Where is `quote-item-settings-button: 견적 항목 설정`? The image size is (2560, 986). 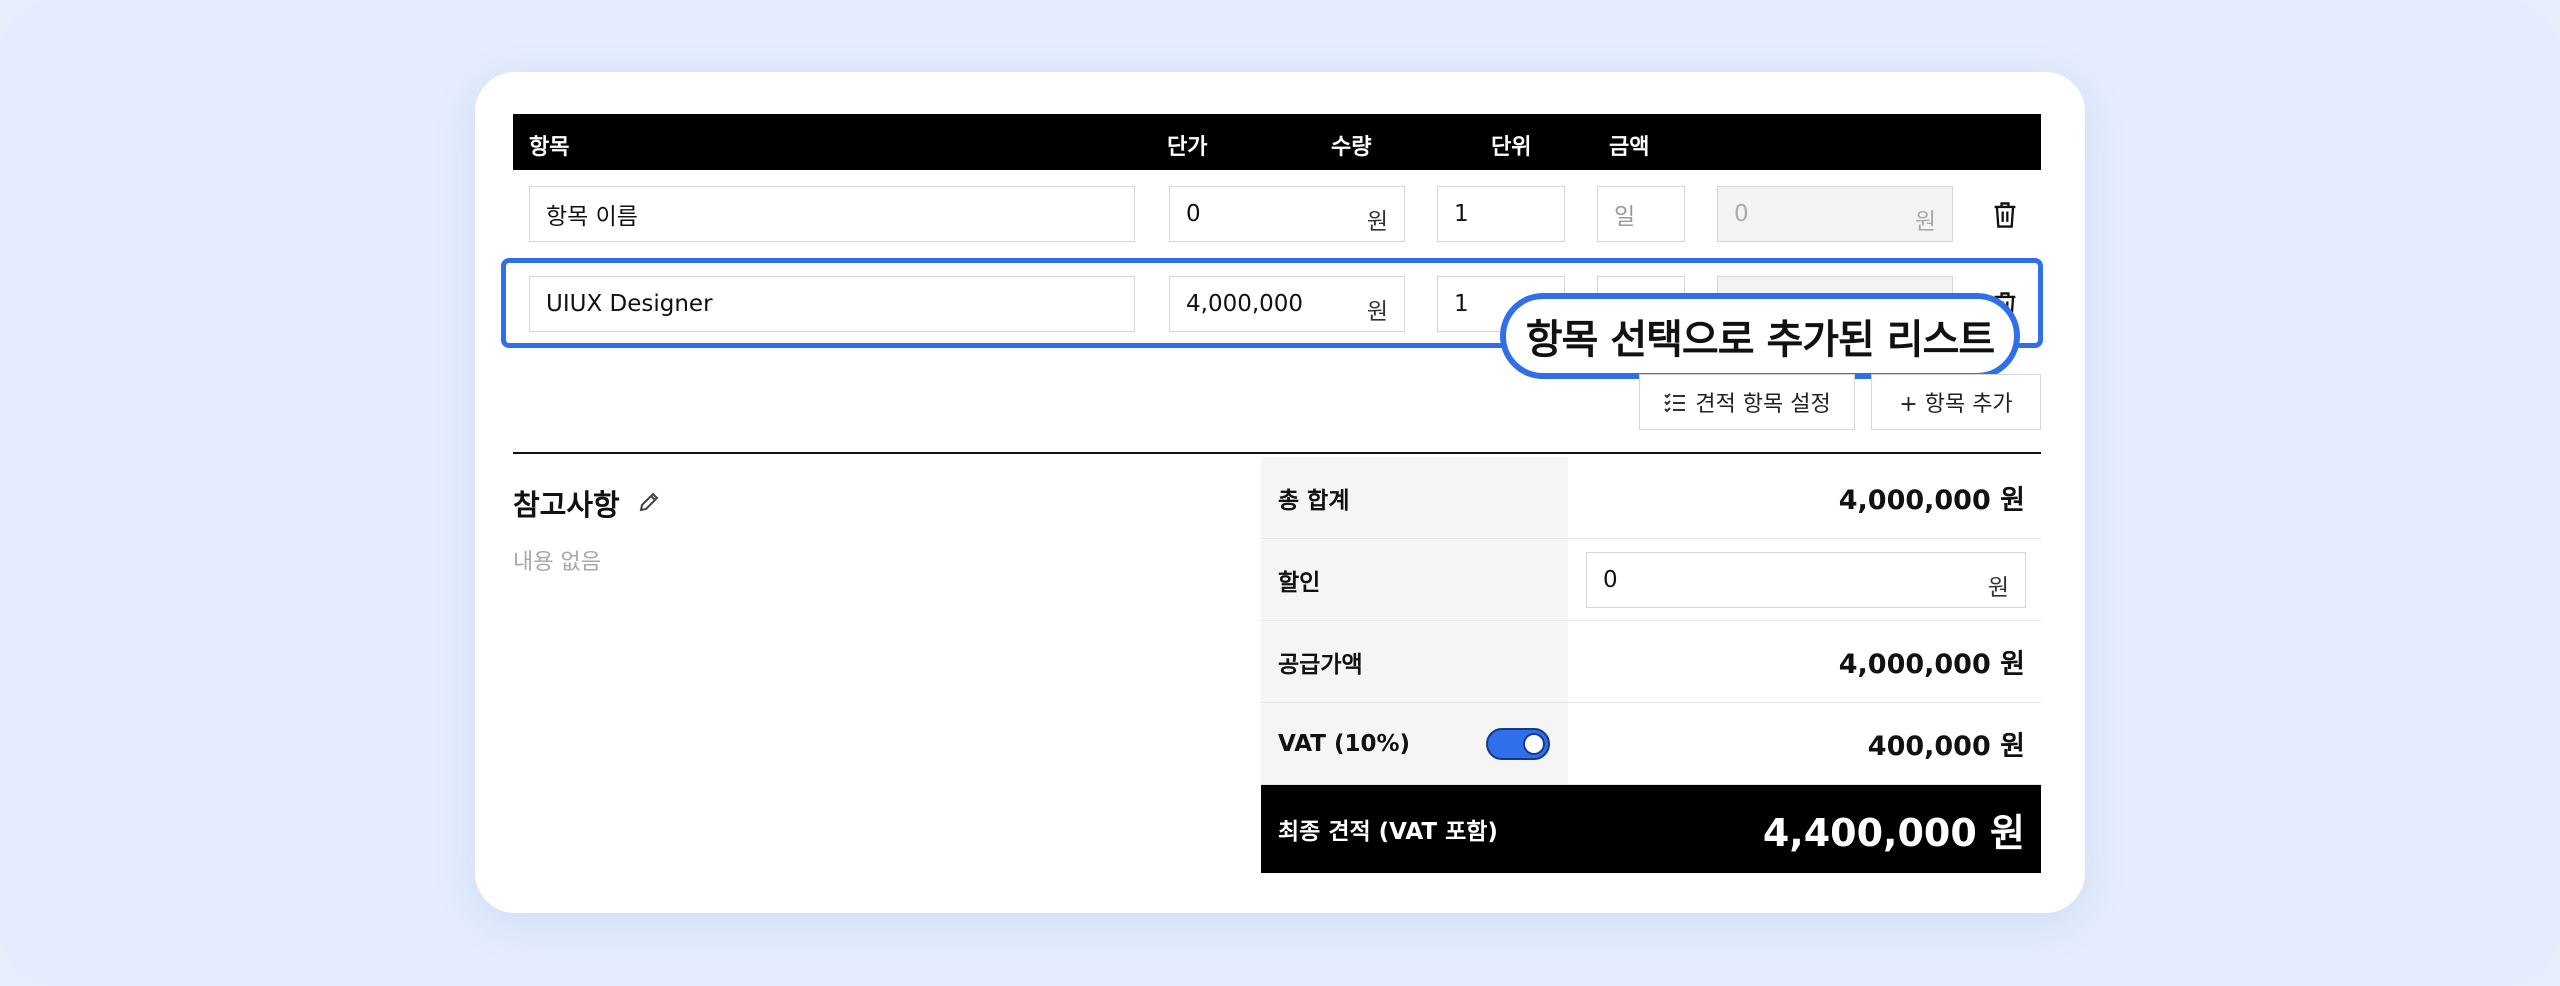 quote-item-settings-button: 견적 항목 설정 is located at coordinates (1747, 402).